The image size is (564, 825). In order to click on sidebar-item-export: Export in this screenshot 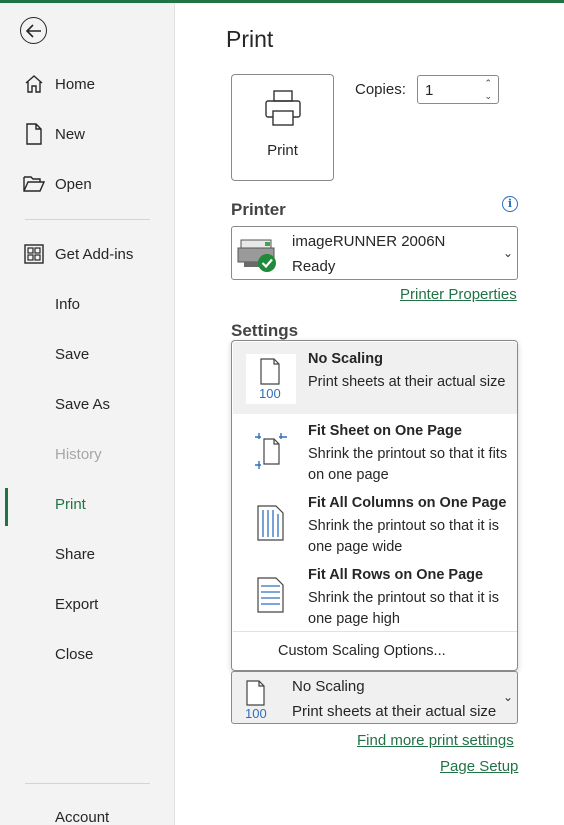, I will do `click(87, 604)`.